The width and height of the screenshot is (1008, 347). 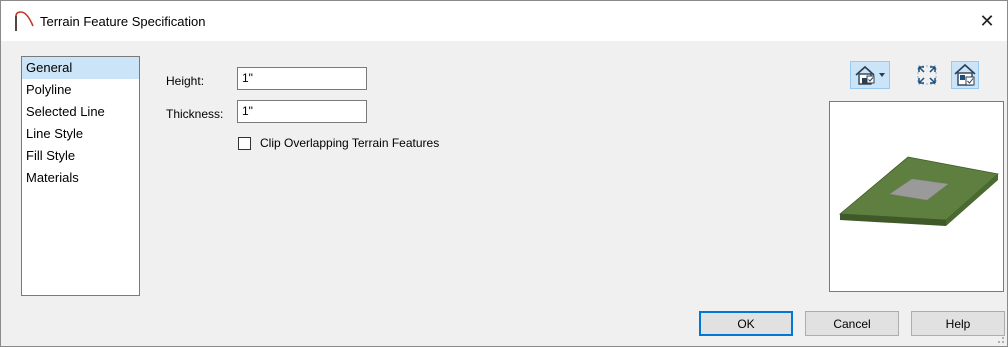 What do you see at coordinates (1000, 339) in the screenshot?
I see `resize-grip-icon` at bounding box center [1000, 339].